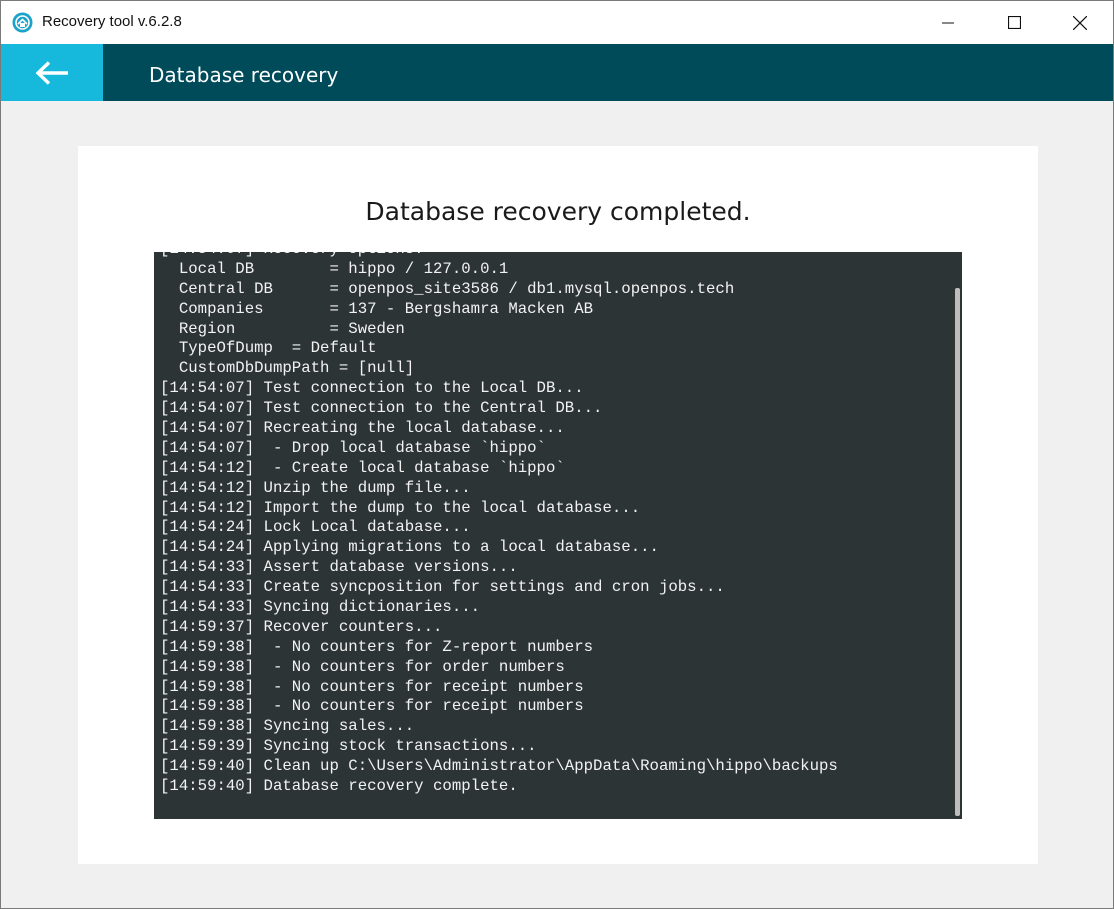 Image resolution: width=1114 pixels, height=909 pixels. Describe the element at coordinates (558, 211) in the screenshot. I see `result-heading: Database recovery completed.` at that location.